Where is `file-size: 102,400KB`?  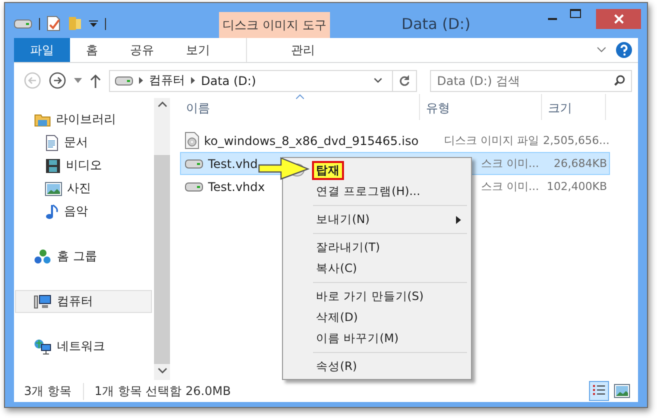
file-size: 102,400KB is located at coordinates (576, 186).